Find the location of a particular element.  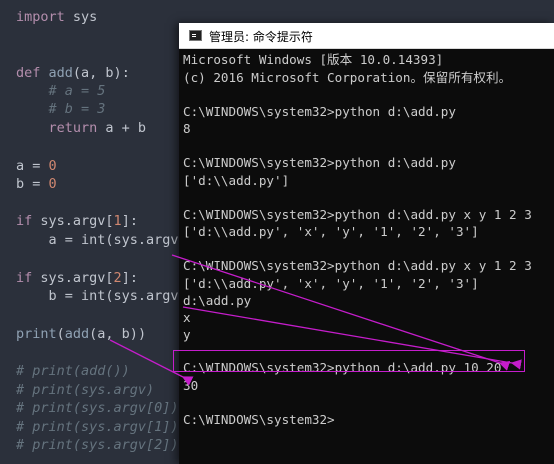

code-token: a + b is located at coordinates (122, 128).